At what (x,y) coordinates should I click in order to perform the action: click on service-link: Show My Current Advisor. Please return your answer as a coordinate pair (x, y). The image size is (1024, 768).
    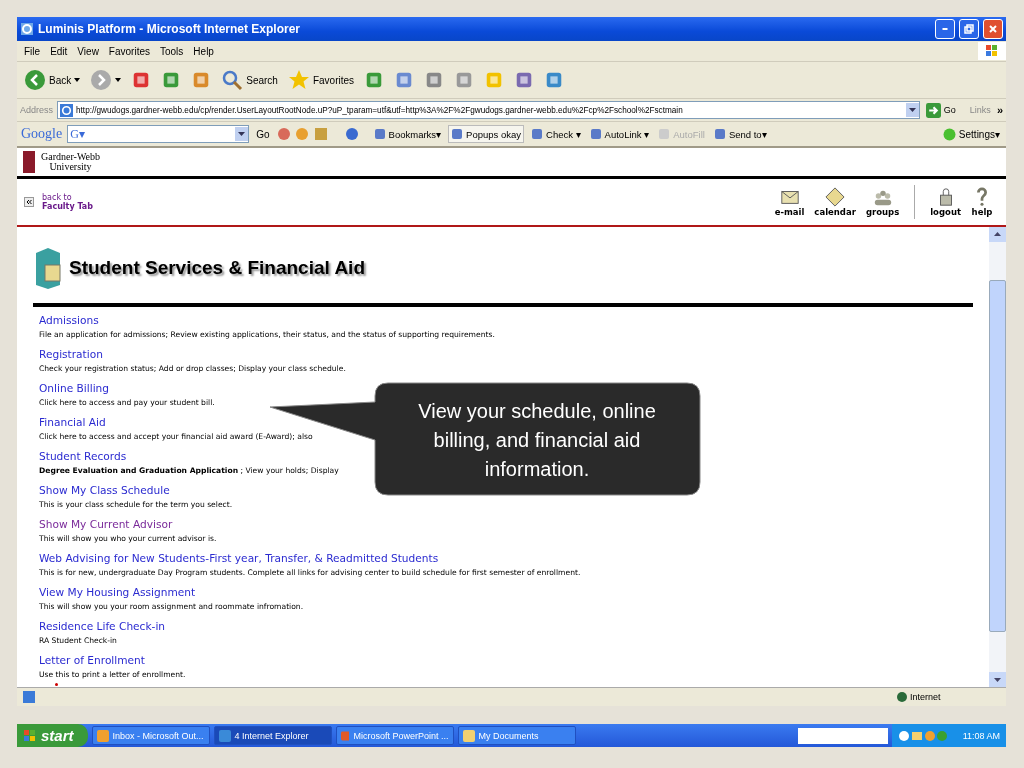
    Looking at the image, I should click on (106, 524).